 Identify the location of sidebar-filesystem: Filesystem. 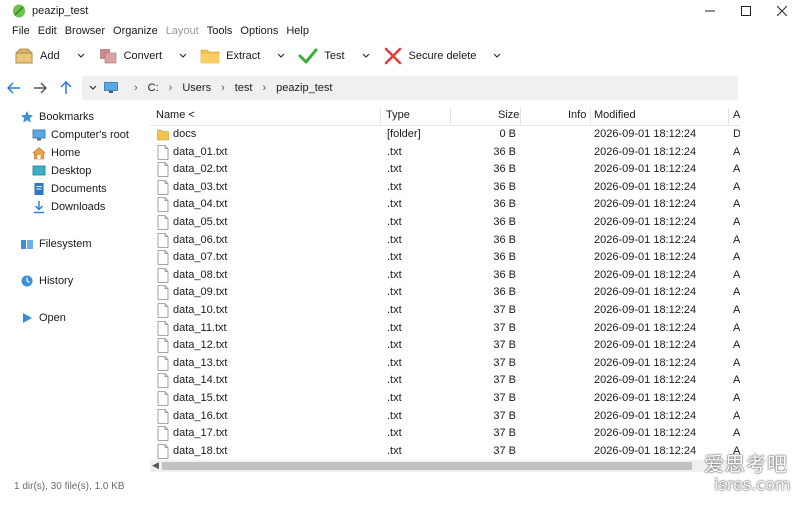
(56, 244).